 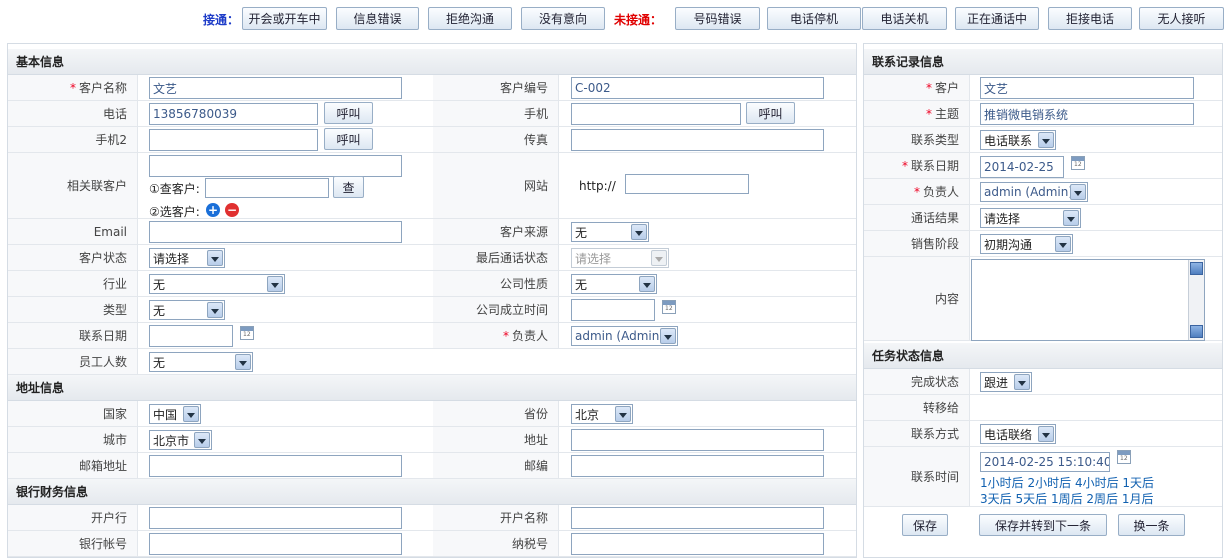 What do you see at coordinates (377, 18) in the screenshot?
I see `status-button-wrong-info: 信息错误` at bounding box center [377, 18].